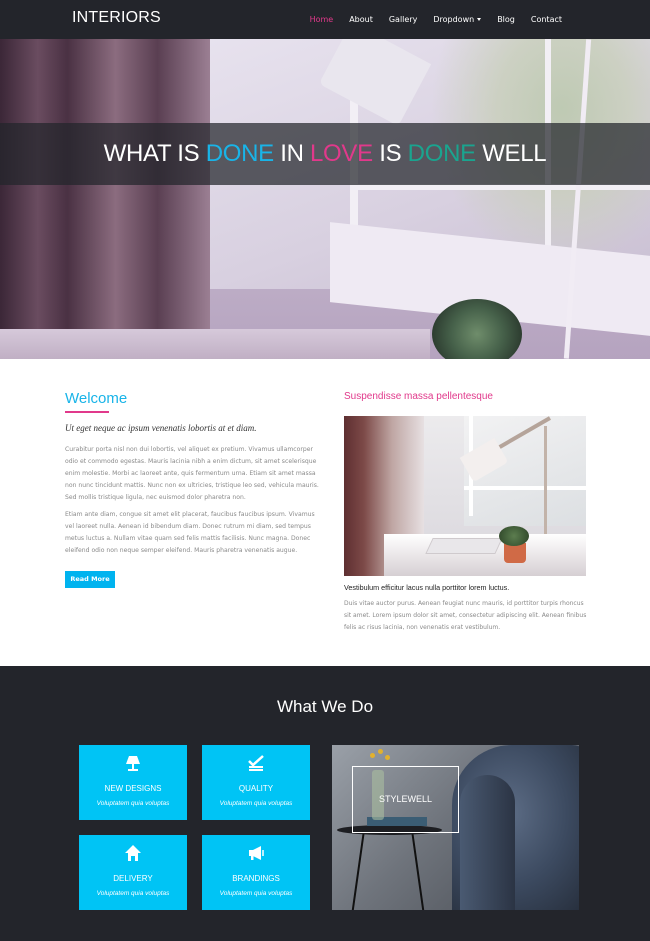  I want to click on hero-table, so click(215, 344).